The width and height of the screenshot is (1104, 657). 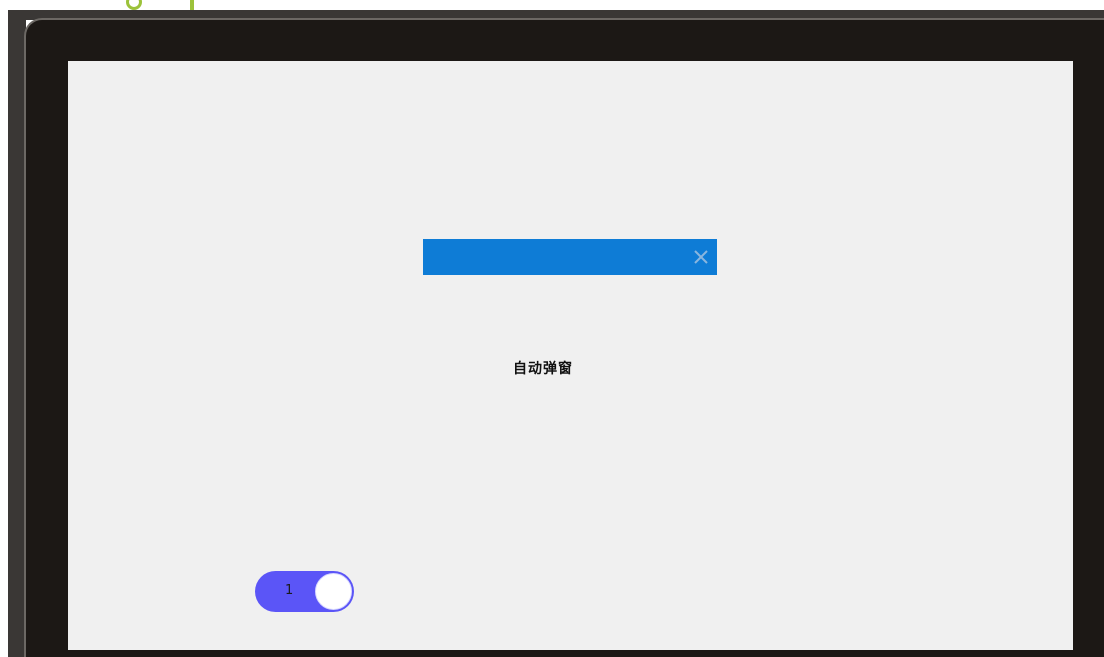 What do you see at coordinates (543, 369) in the screenshot?
I see `popup-message: 自动弹窗` at bounding box center [543, 369].